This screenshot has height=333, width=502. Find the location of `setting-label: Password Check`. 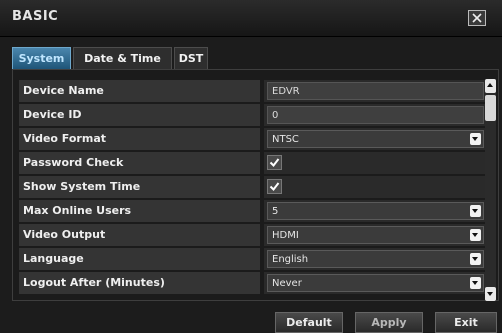

setting-label: Password Check is located at coordinates (139, 163).